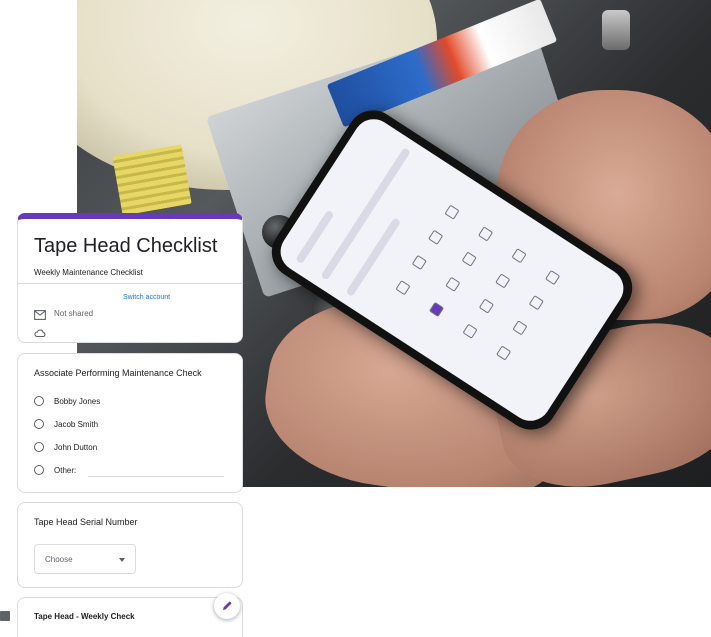  Describe the element at coordinates (122, 560) in the screenshot. I see `caret-down-icon` at that location.